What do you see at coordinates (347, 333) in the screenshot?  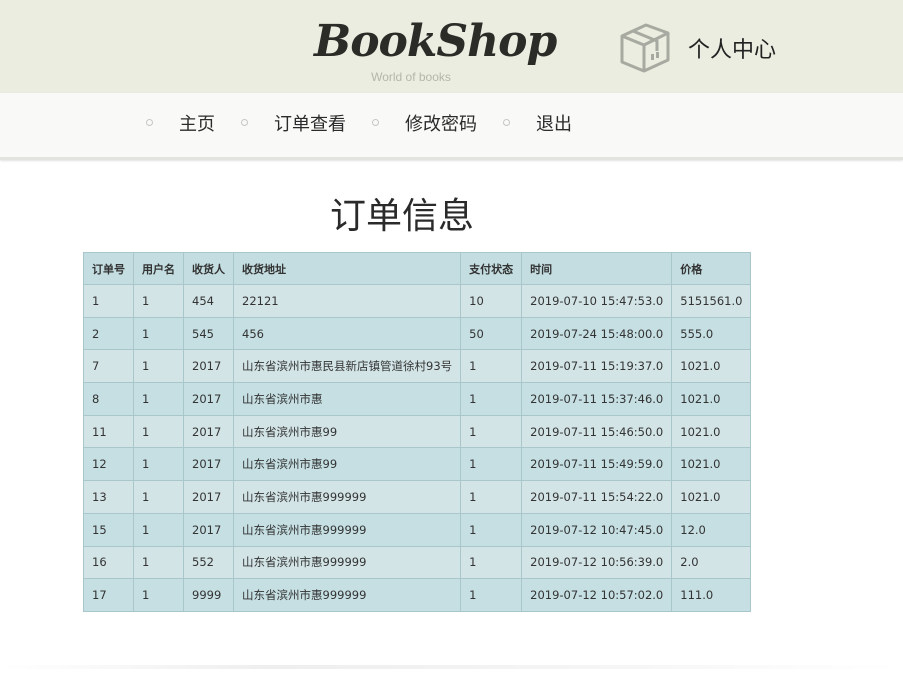 I see `cell-address: 456` at bounding box center [347, 333].